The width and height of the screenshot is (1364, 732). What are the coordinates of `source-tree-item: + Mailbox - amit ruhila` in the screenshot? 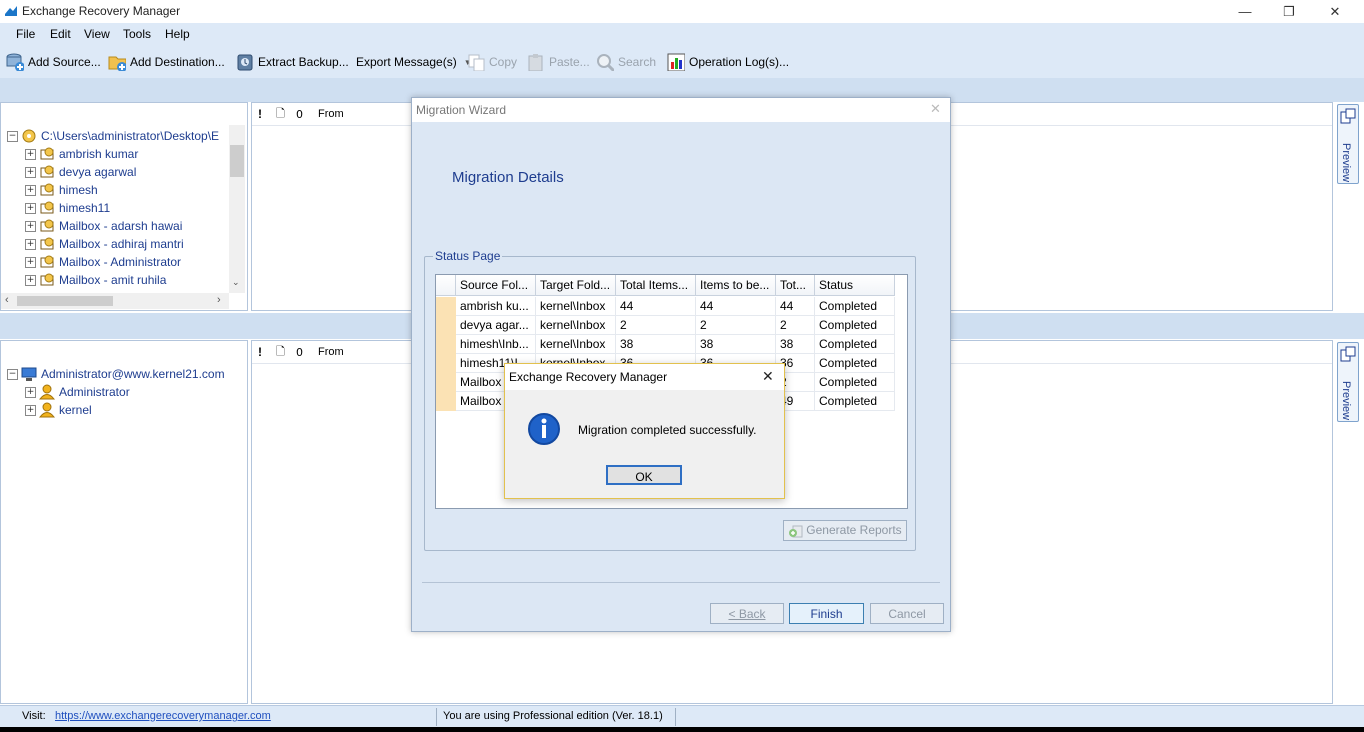 It's located at (95, 280).